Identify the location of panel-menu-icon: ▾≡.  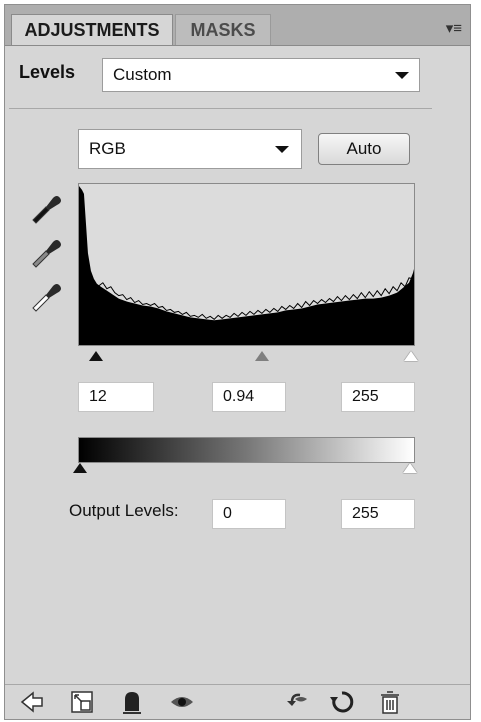
(454, 28).